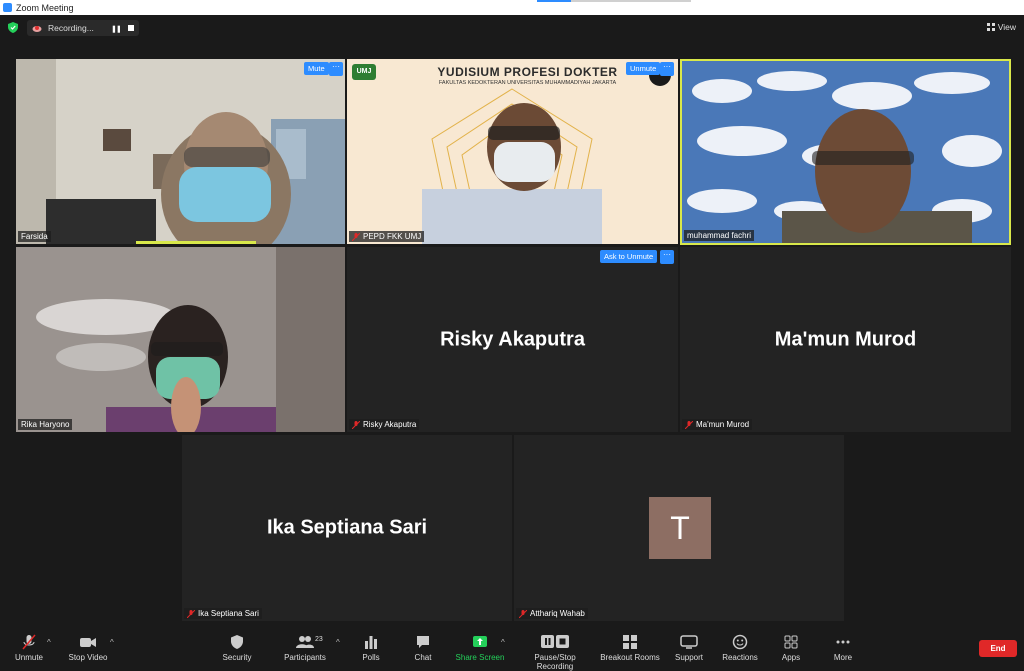  What do you see at coordinates (990, 27) in the screenshot?
I see `grid-icon` at bounding box center [990, 27].